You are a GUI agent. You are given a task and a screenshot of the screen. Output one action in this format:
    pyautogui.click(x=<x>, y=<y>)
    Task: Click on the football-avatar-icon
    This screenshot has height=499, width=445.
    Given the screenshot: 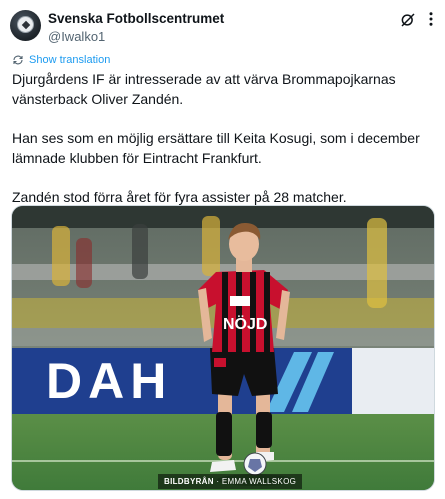 What is the action you would take?
    pyautogui.click(x=25, y=24)
    